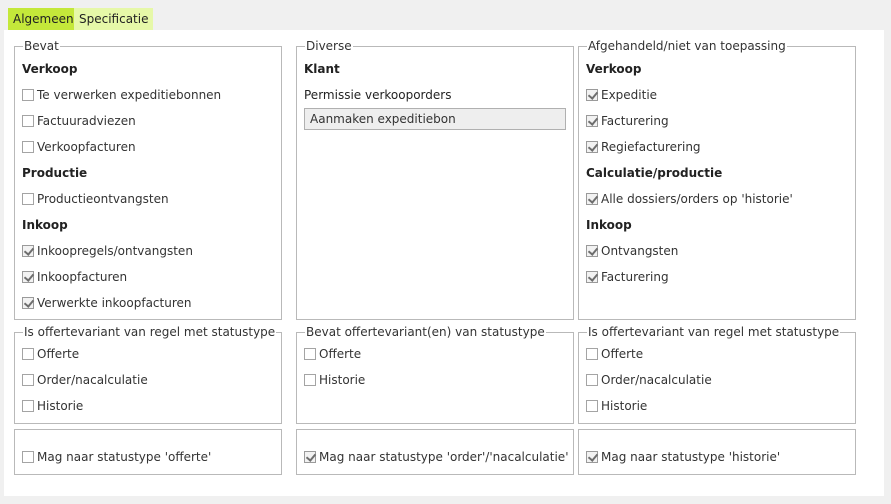 This screenshot has width=891, height=504. I want to click on group-title: Bevat offertevariant(en) van statustype, so click(425, 332).